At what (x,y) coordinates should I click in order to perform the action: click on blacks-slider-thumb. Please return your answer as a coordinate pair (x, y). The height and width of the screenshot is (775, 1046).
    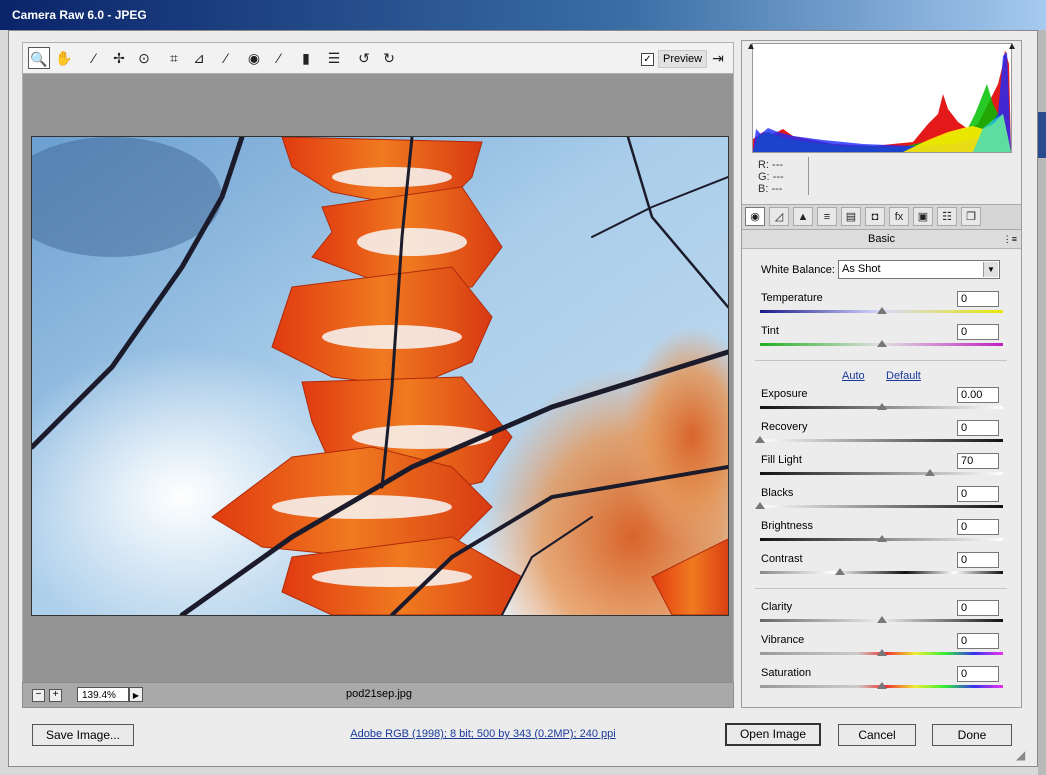
    Looking at the image, I should click on (760, 505).